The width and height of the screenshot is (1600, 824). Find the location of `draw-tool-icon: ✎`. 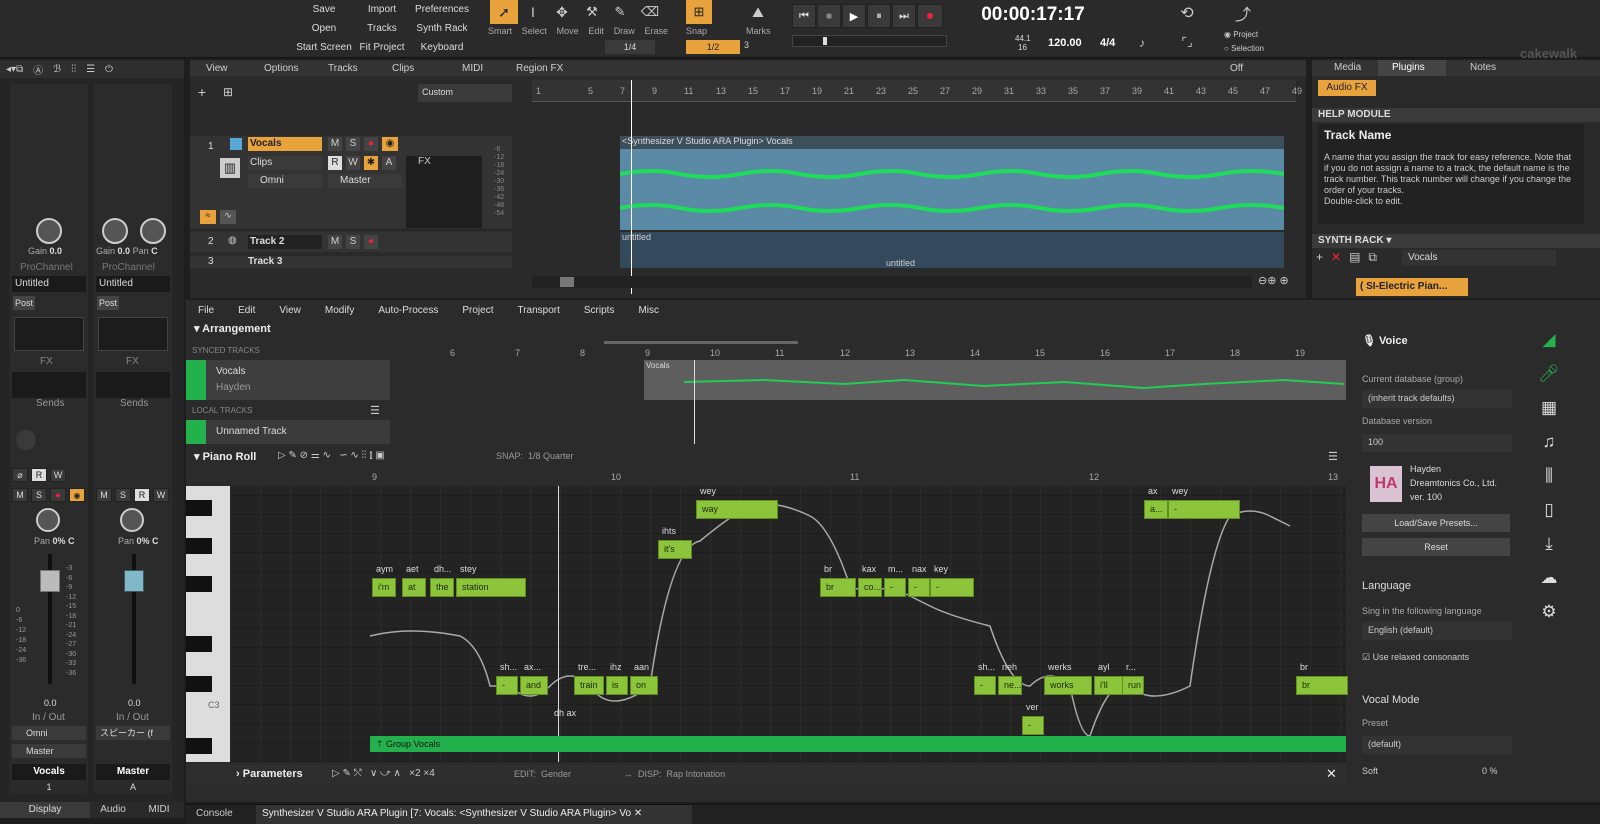

draw-tool-icon: ✎ is located at coordinates (620, 12).